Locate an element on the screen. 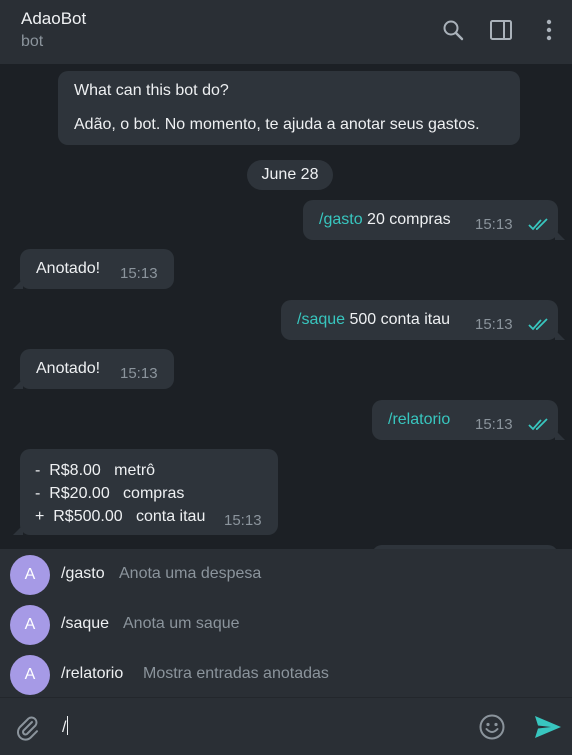 The image size is (572, 755). message-input: / is located at coordinates (65, 726).